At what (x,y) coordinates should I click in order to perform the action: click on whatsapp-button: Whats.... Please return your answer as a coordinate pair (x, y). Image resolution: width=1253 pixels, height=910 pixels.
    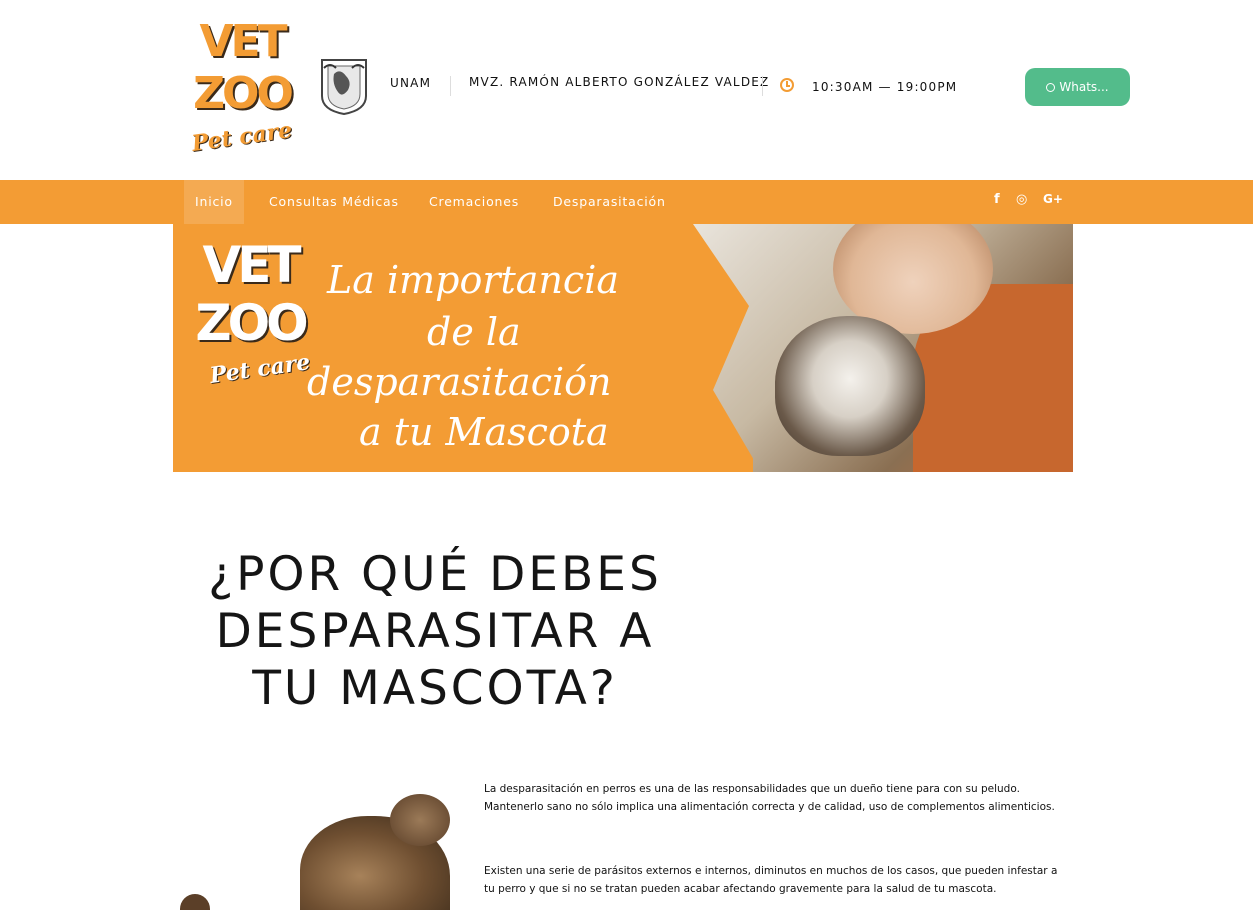
    Looking at the image, I should click on (1077, 87).